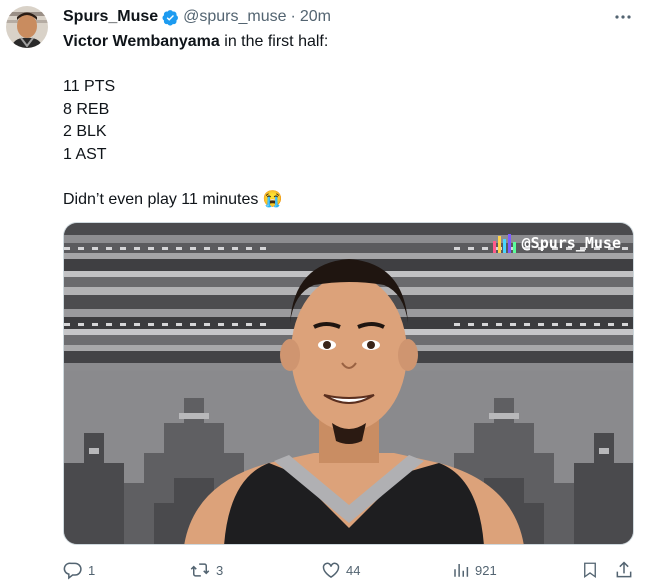  What do you see at coordinates (474, 570) in the screenshot?
I see `views-button: 921` at bounding box center [474, 570].